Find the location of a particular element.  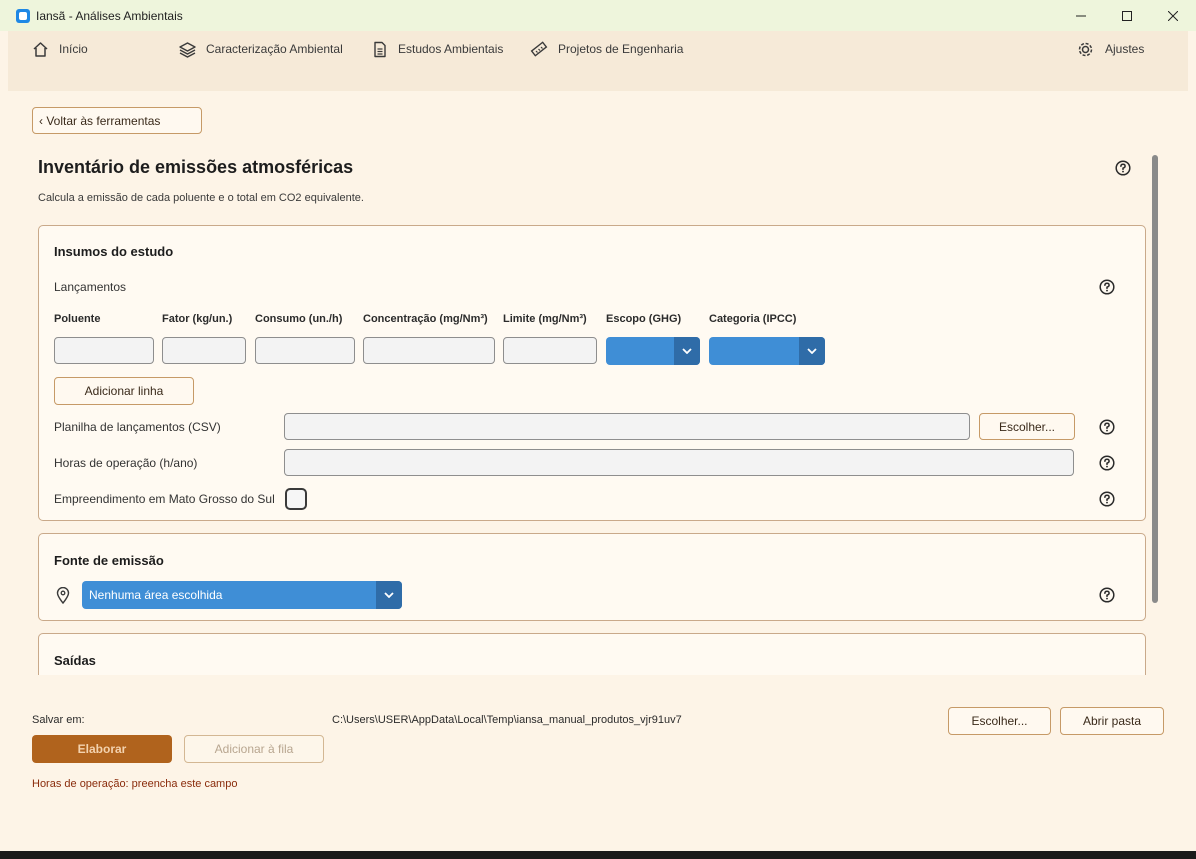

minimize-icon is located at coordinates (1081, 15).